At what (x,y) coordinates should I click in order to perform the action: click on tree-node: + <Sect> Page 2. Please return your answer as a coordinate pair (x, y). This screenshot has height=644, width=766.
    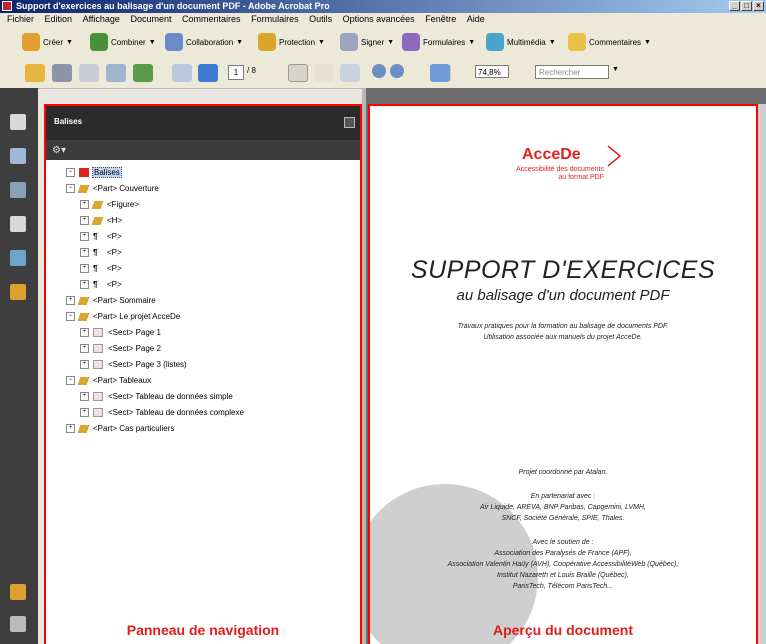
    Looking at the image, I should click on (120, 348).